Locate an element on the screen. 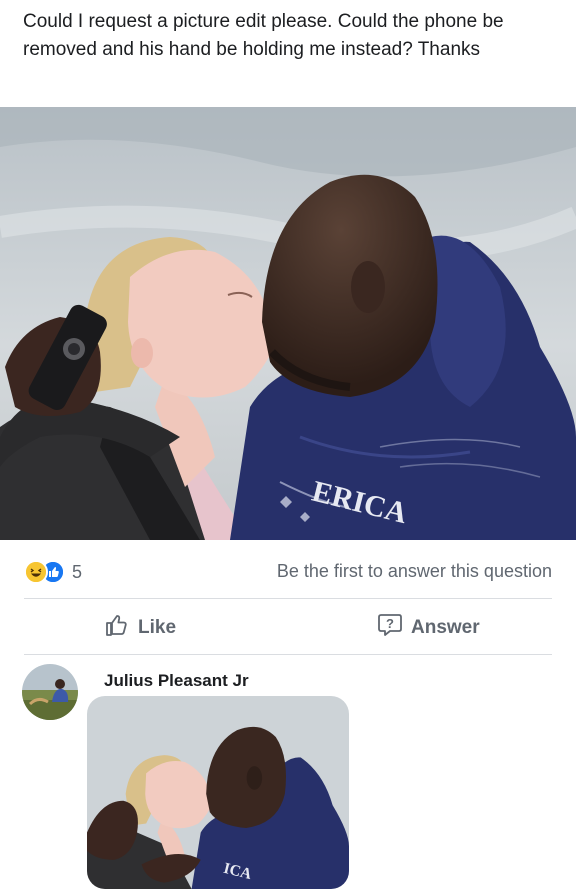 The image size is (576, 892). comment-author-name: Julius Pleasant Jr is located at coordinates (176, 681).